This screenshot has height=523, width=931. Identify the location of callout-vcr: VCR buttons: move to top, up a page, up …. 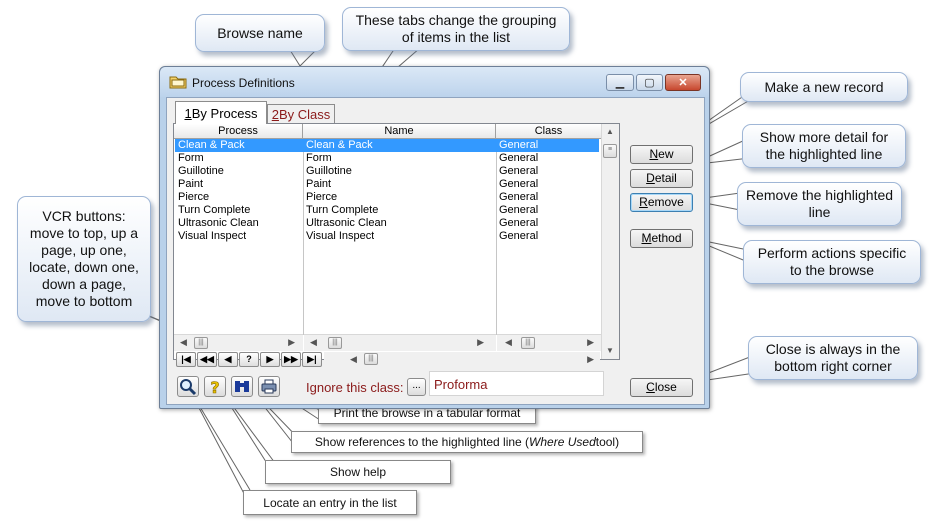
(84, 259).